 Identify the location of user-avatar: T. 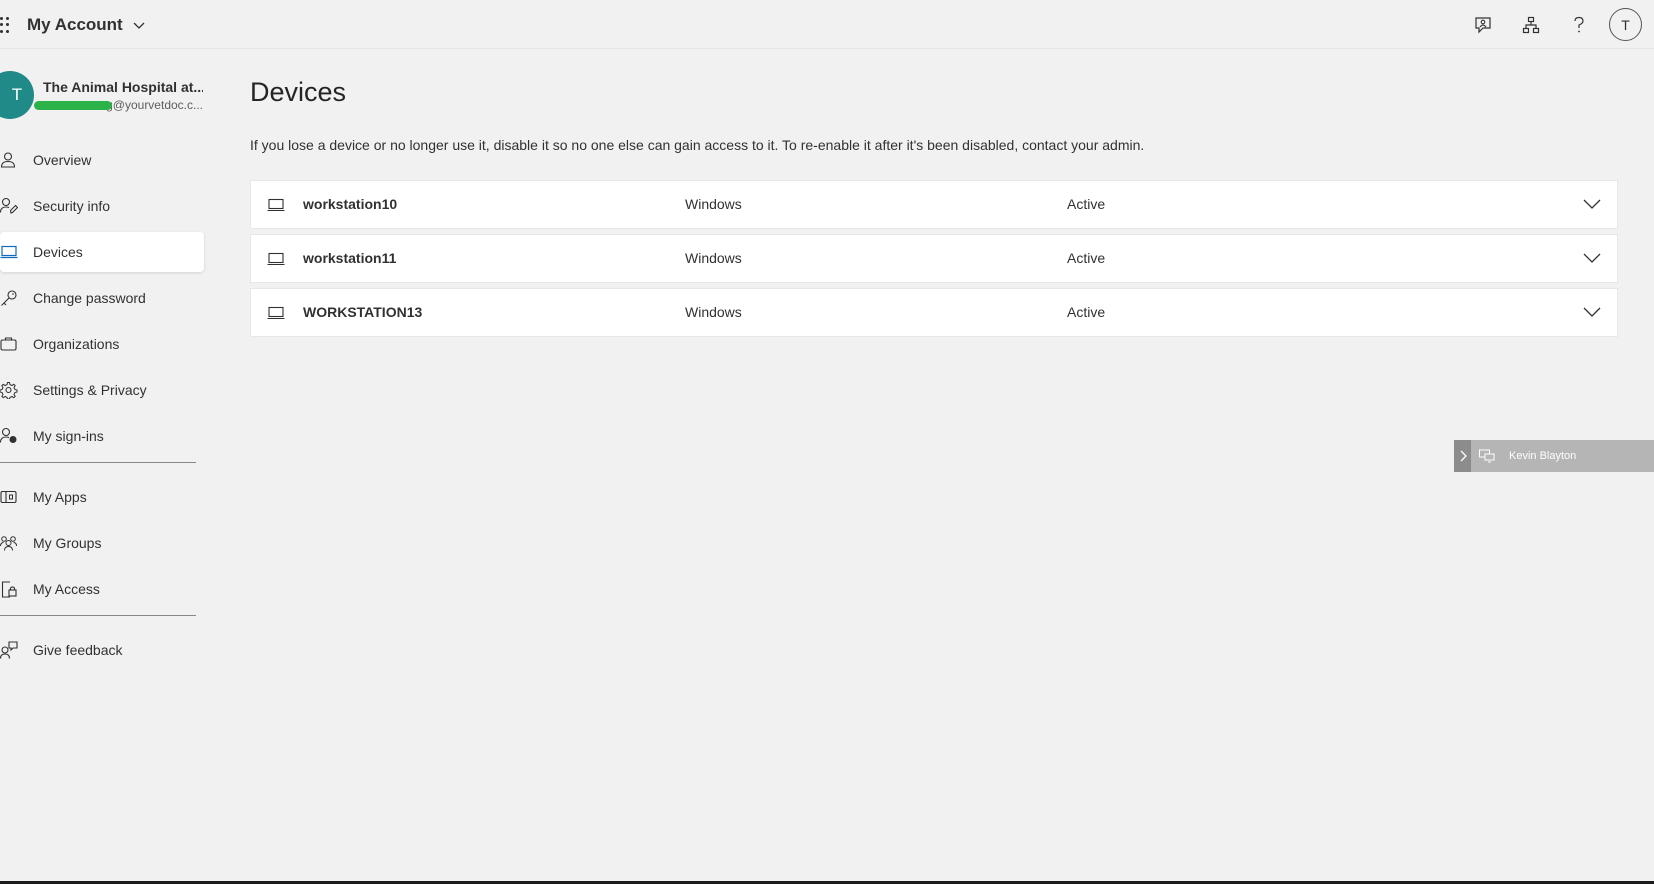
(1625, 24).